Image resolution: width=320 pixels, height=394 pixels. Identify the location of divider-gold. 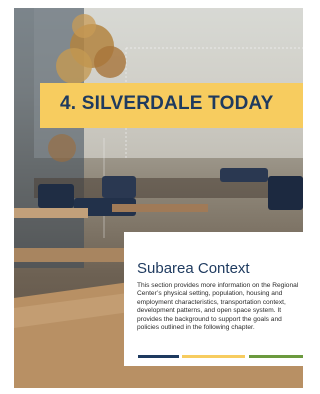
(213, 356).